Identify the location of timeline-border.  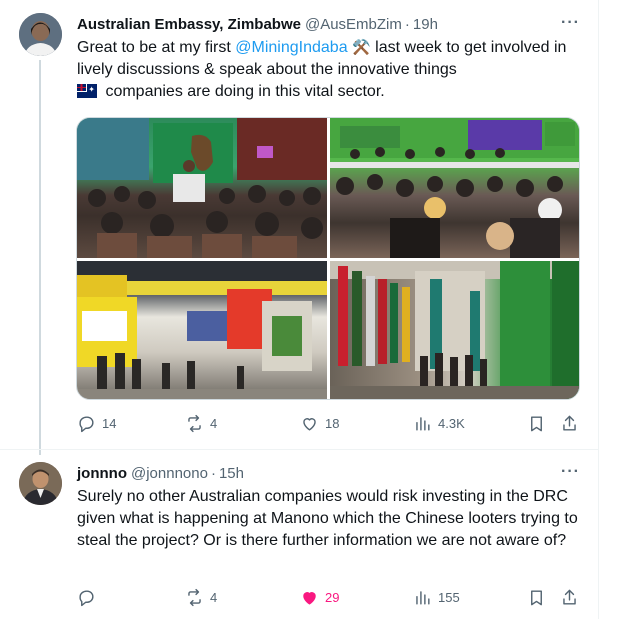
(598, 309).